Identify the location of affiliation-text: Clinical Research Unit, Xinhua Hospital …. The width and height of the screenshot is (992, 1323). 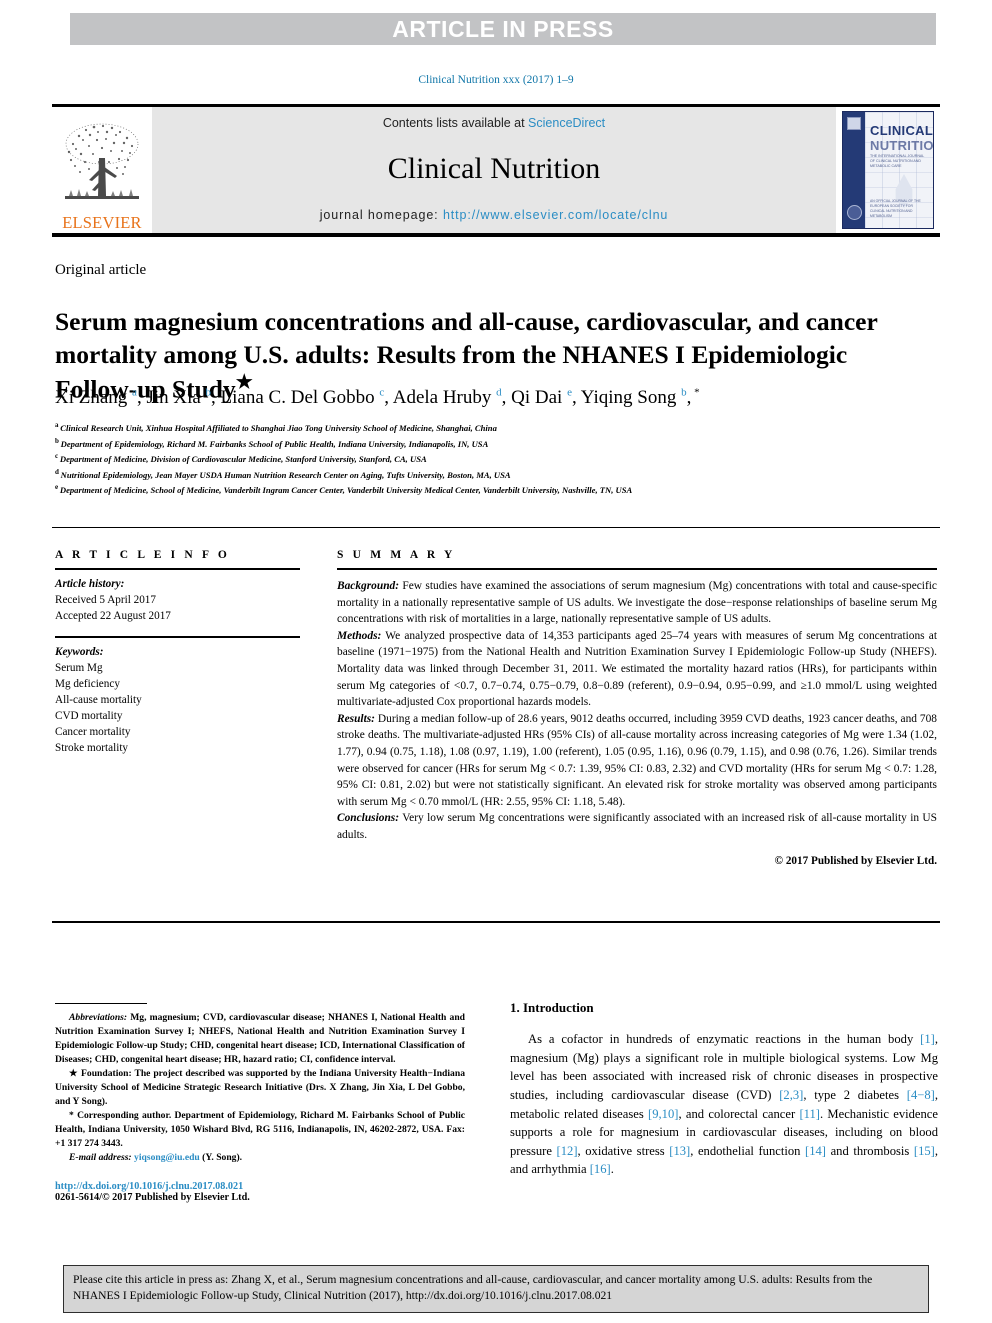
(278, 427).